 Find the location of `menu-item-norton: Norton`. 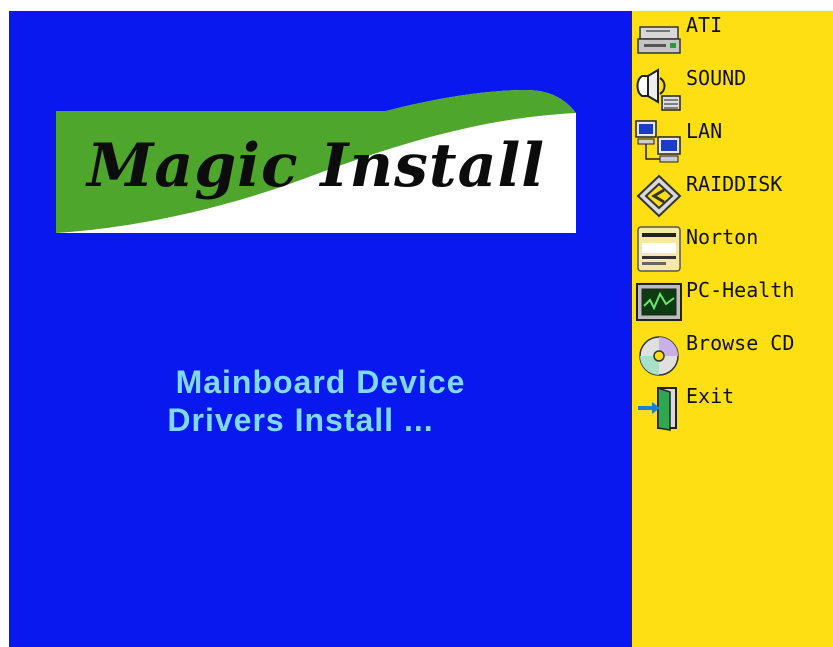

menu-item-norton: Norton is located at coordinates (732, 249).